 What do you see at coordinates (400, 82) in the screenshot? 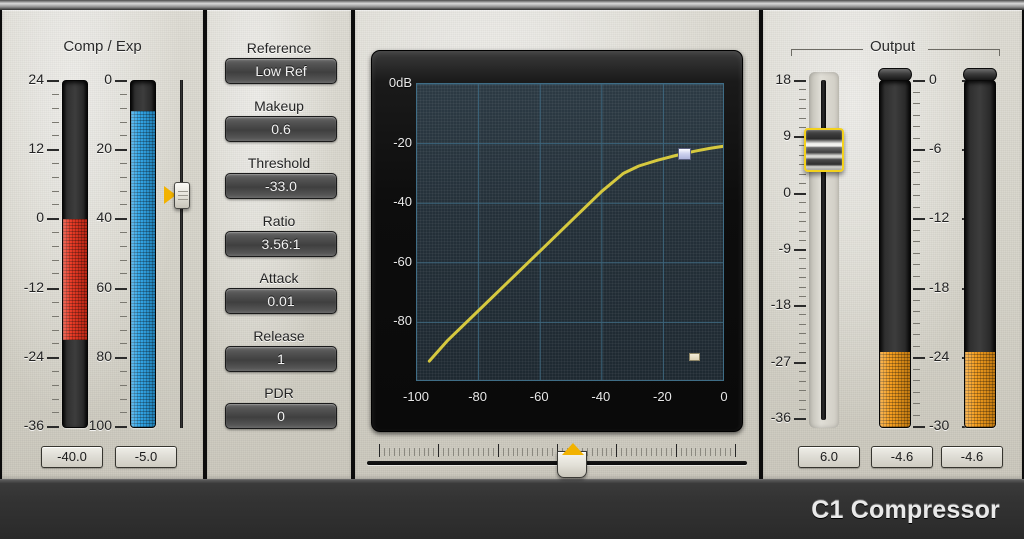
I see `graph-y-label: 0dB` at bounding box center [400, 82].